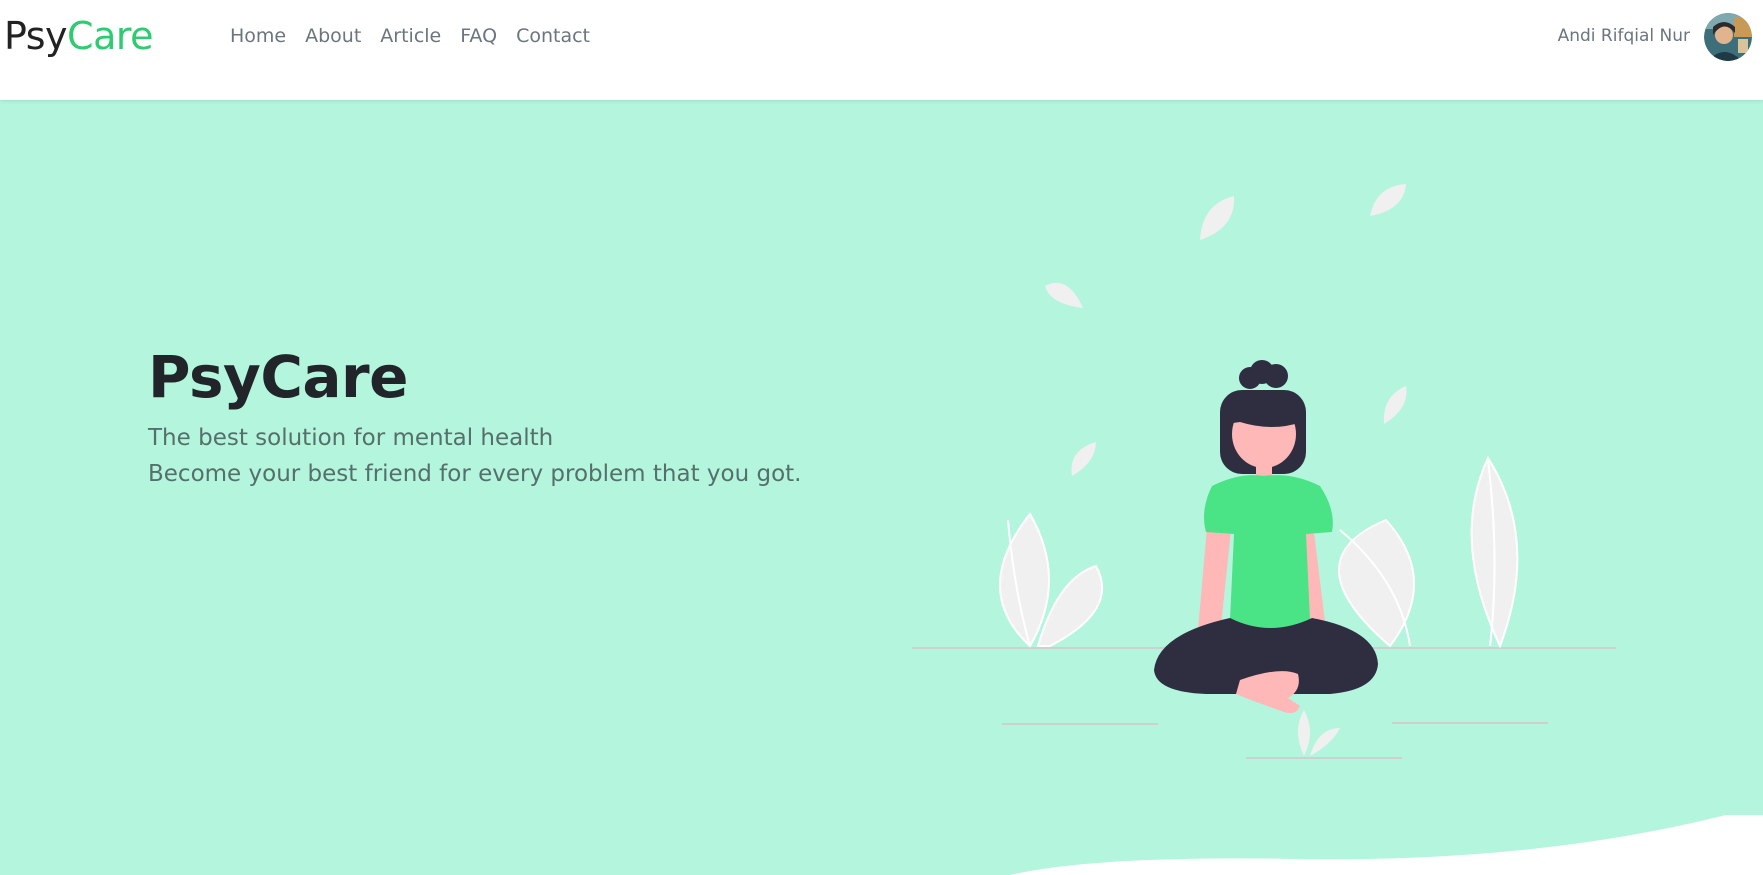 The width and height of the screenshot is (1763, 875). Describe the element at coordinates (478, 36) in the screenshot. I see `nav-link-faq: FAQ` at that location.